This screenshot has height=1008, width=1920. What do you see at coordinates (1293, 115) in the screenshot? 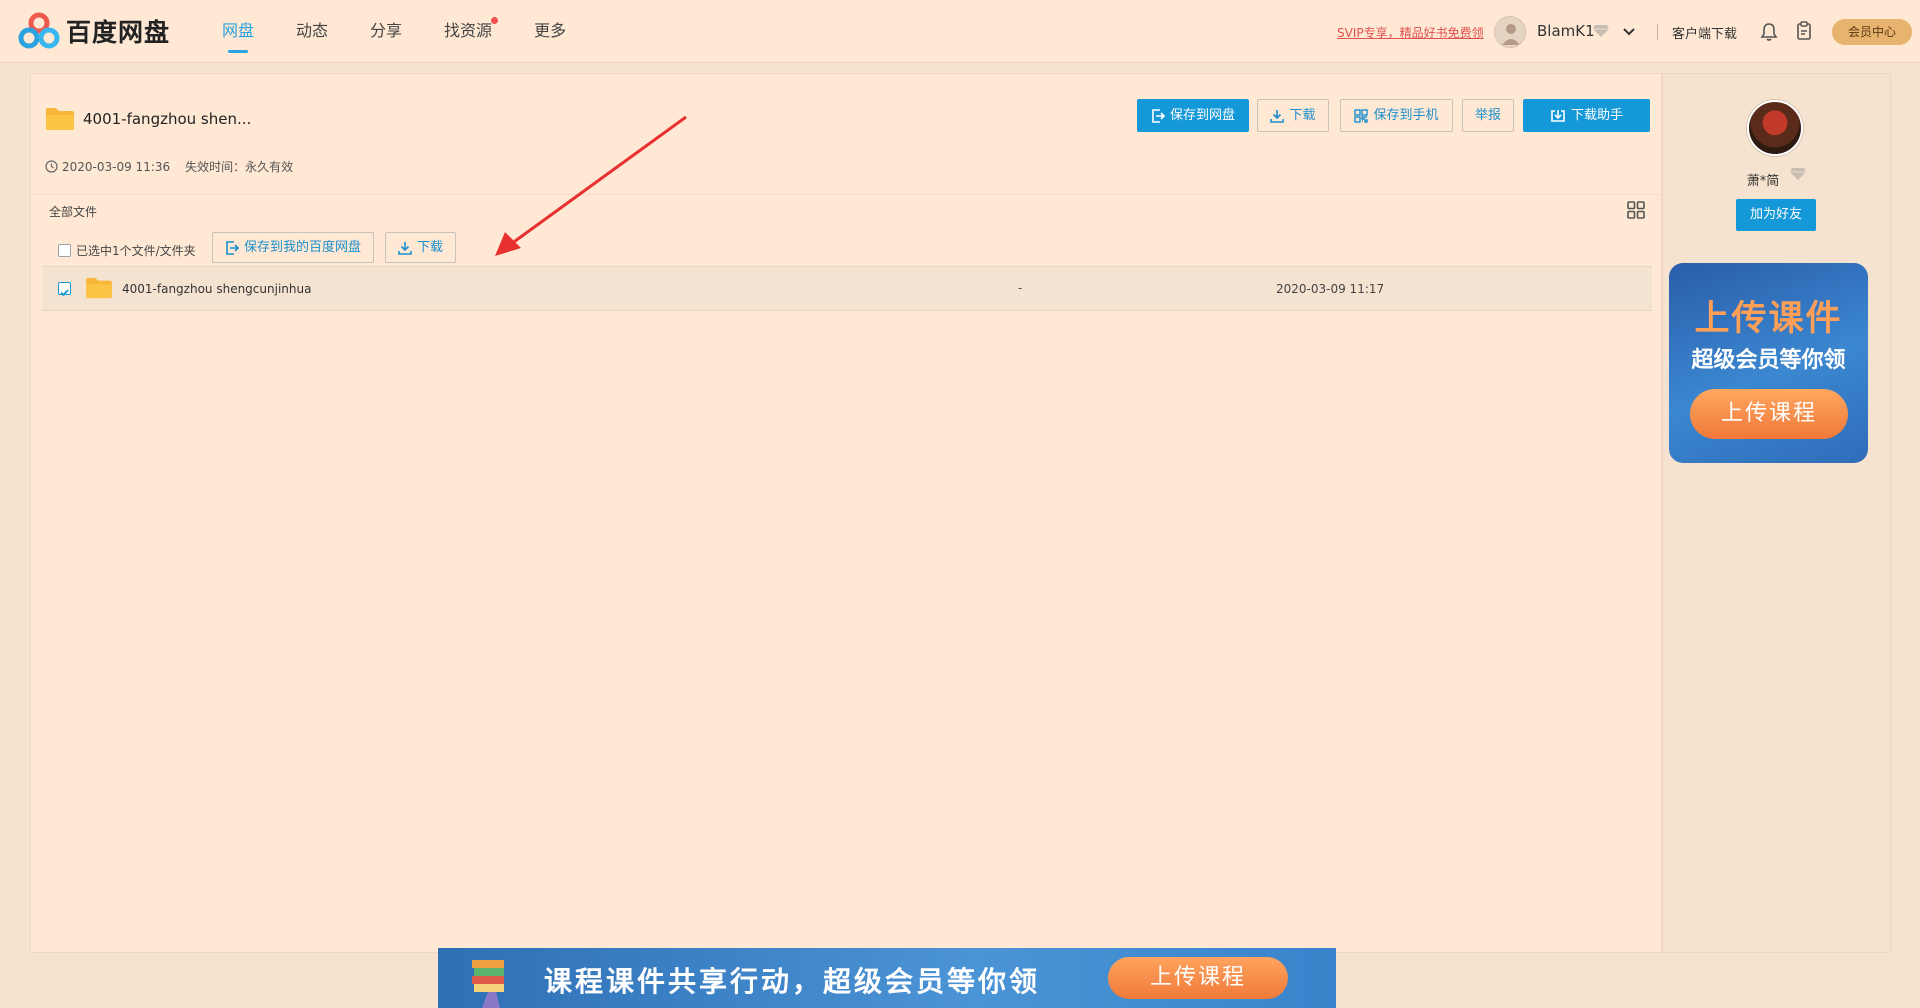
I see `download-button-top: 下载` at bounding box center [1293, 115].